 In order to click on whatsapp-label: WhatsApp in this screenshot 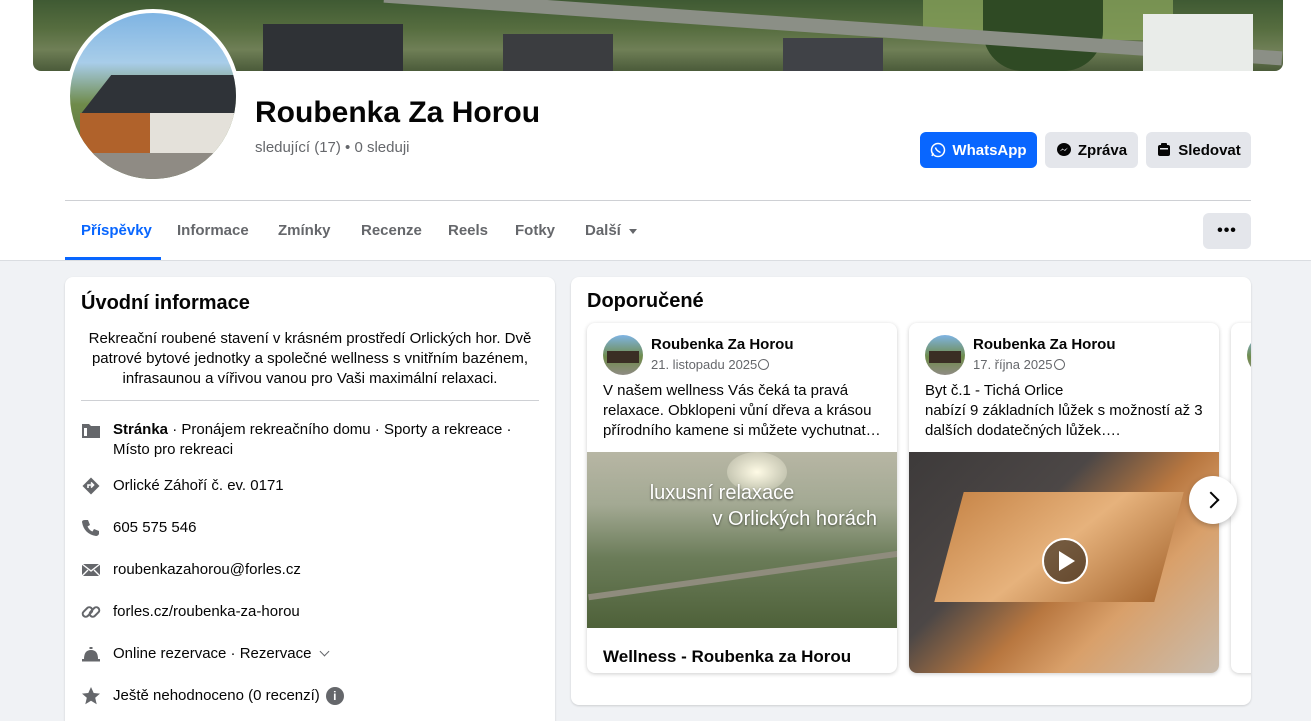, I will do `click(989, 150)`.